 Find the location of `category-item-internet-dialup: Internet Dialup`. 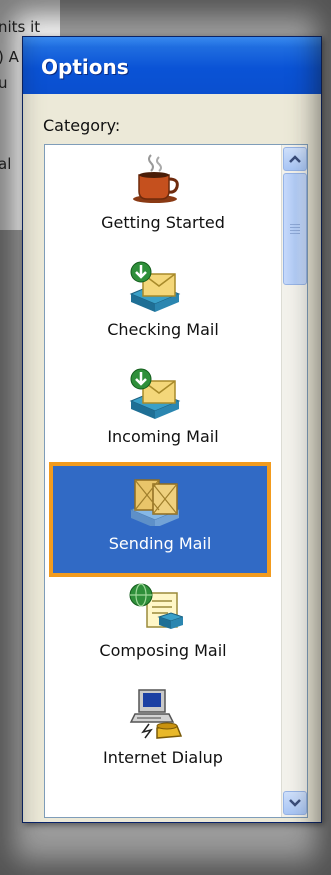

category-item-internet-dialup: Internet Dialup is located at coordinates (163, 733).